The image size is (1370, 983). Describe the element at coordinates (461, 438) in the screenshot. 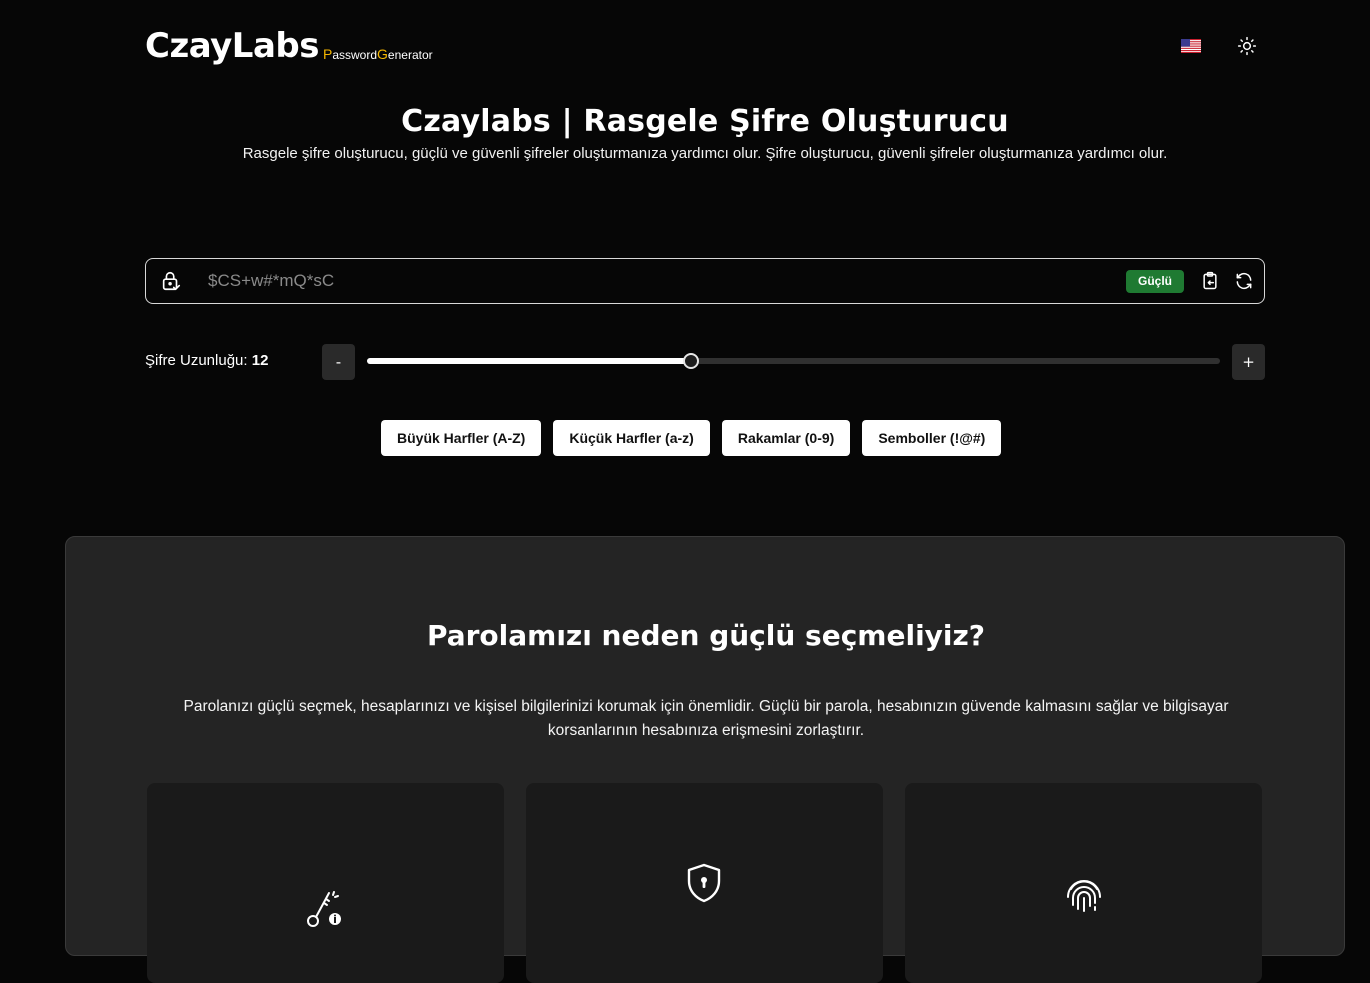

I see `option-uppercase: Büyük Harfler (A-Z)` at that location.